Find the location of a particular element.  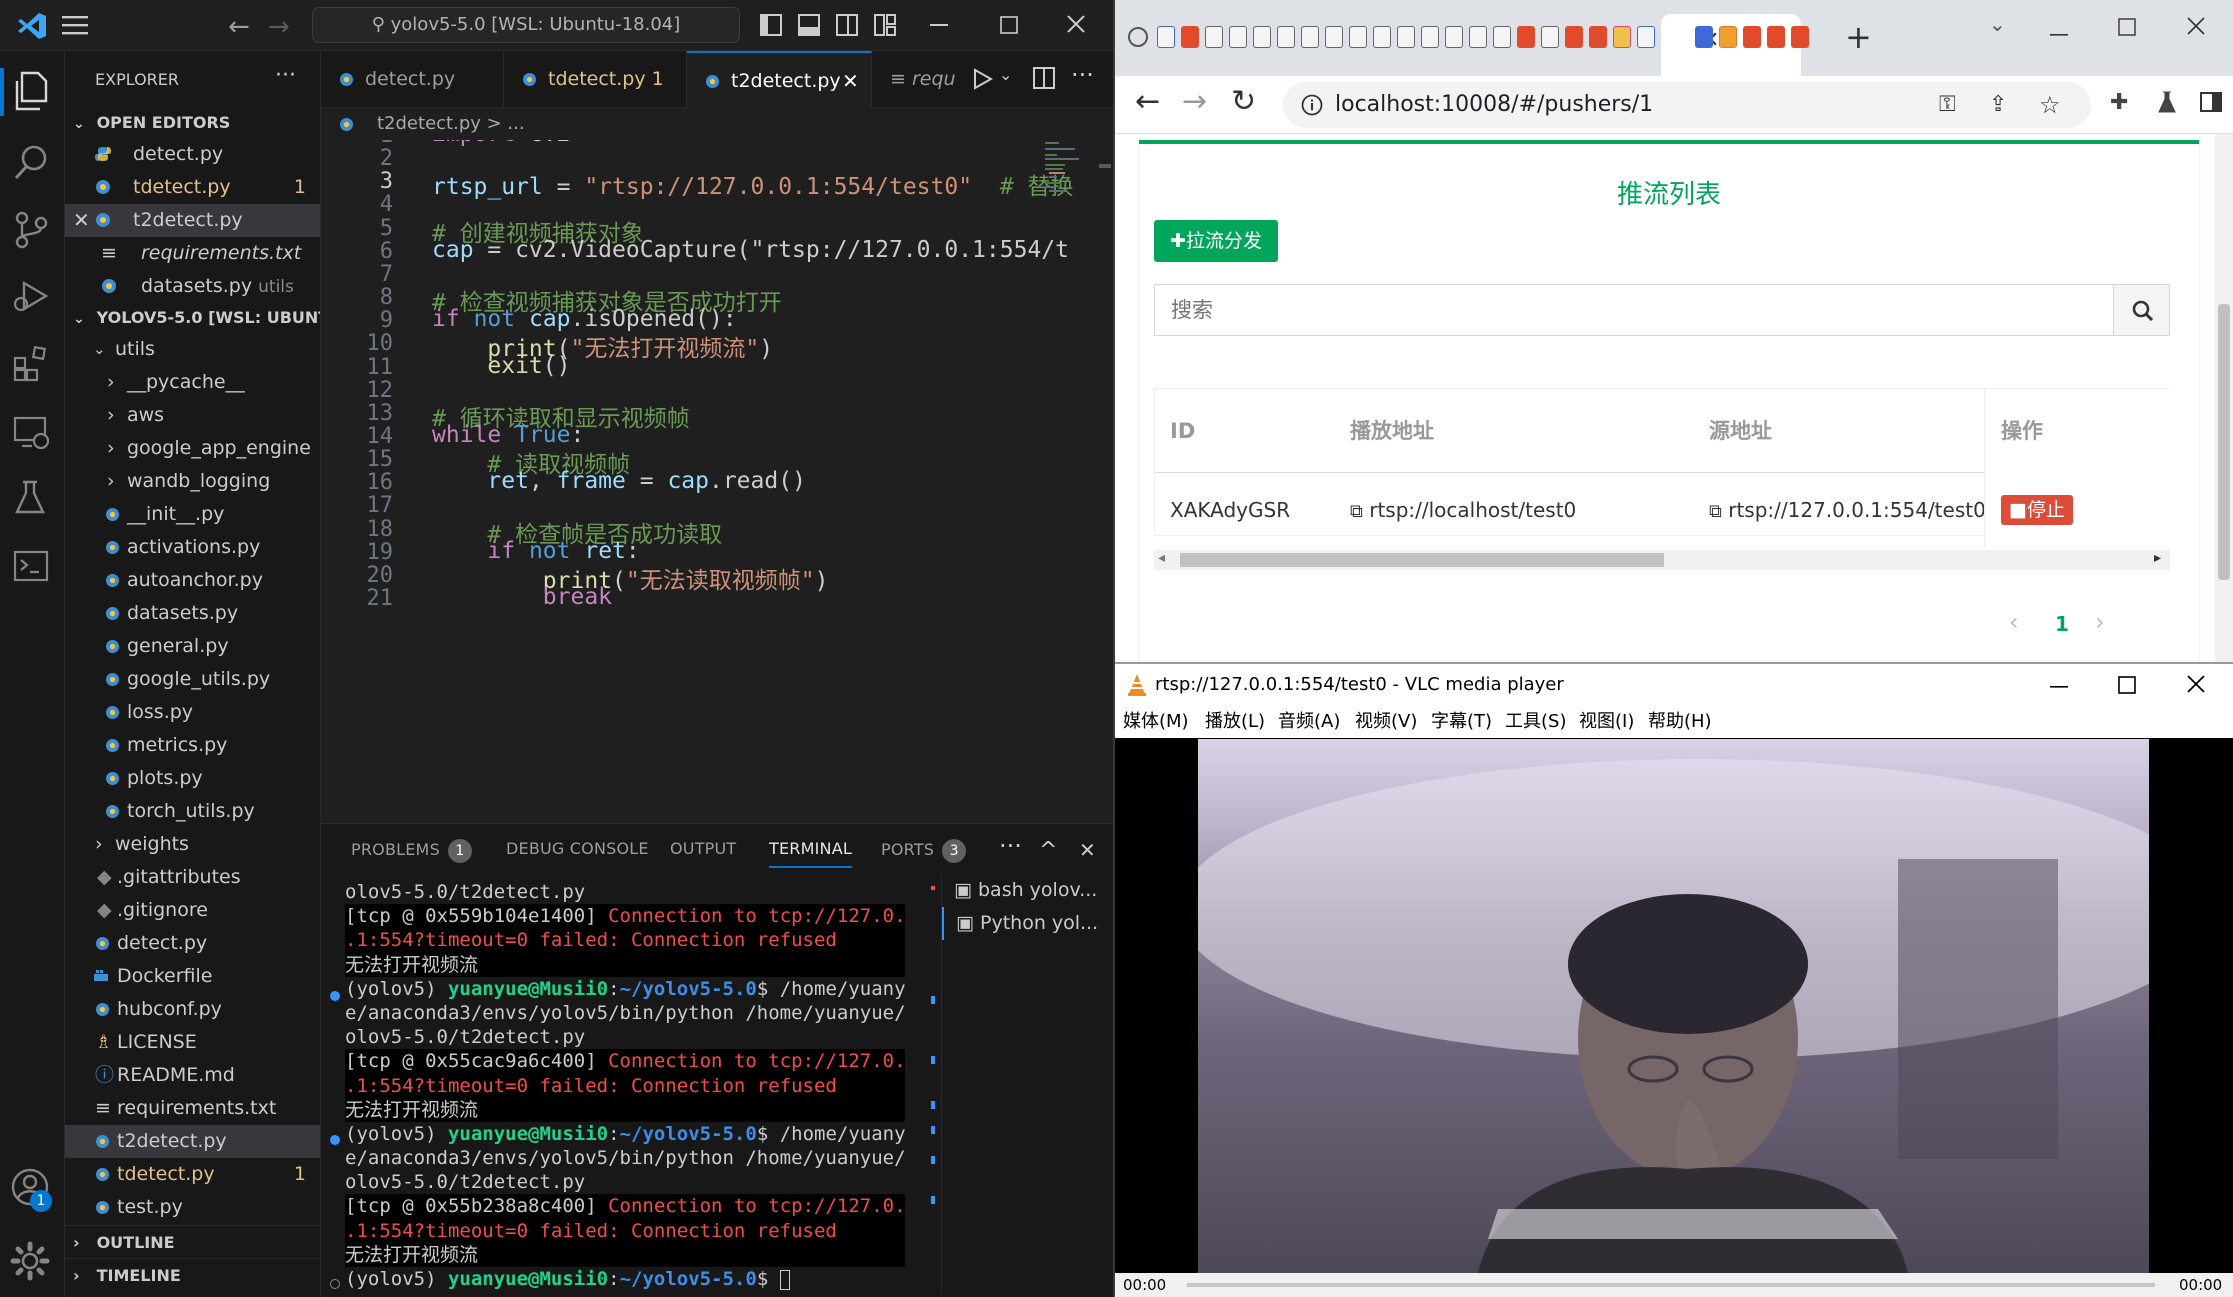

file-item: tdetect.py 1 is located at coordinates (192, 1174).